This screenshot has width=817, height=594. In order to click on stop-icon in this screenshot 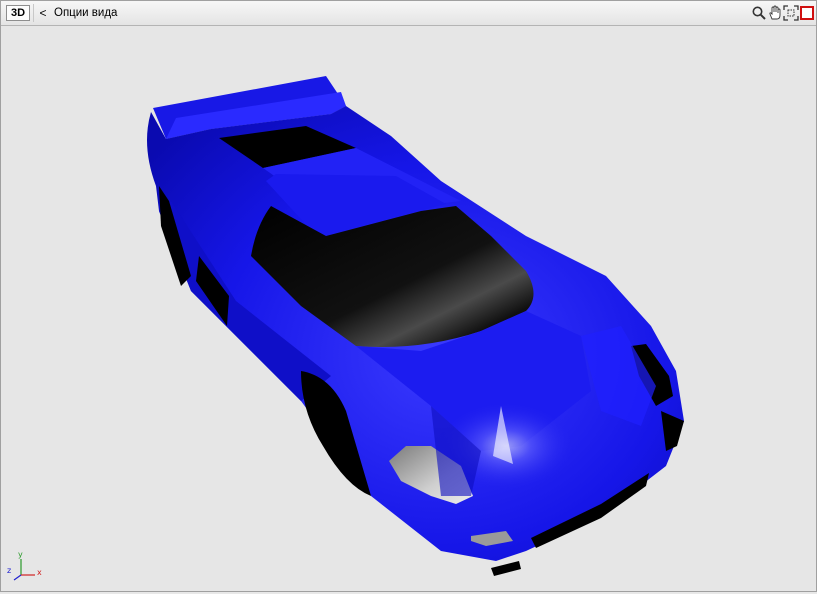, I will do `click(807, 13)`.